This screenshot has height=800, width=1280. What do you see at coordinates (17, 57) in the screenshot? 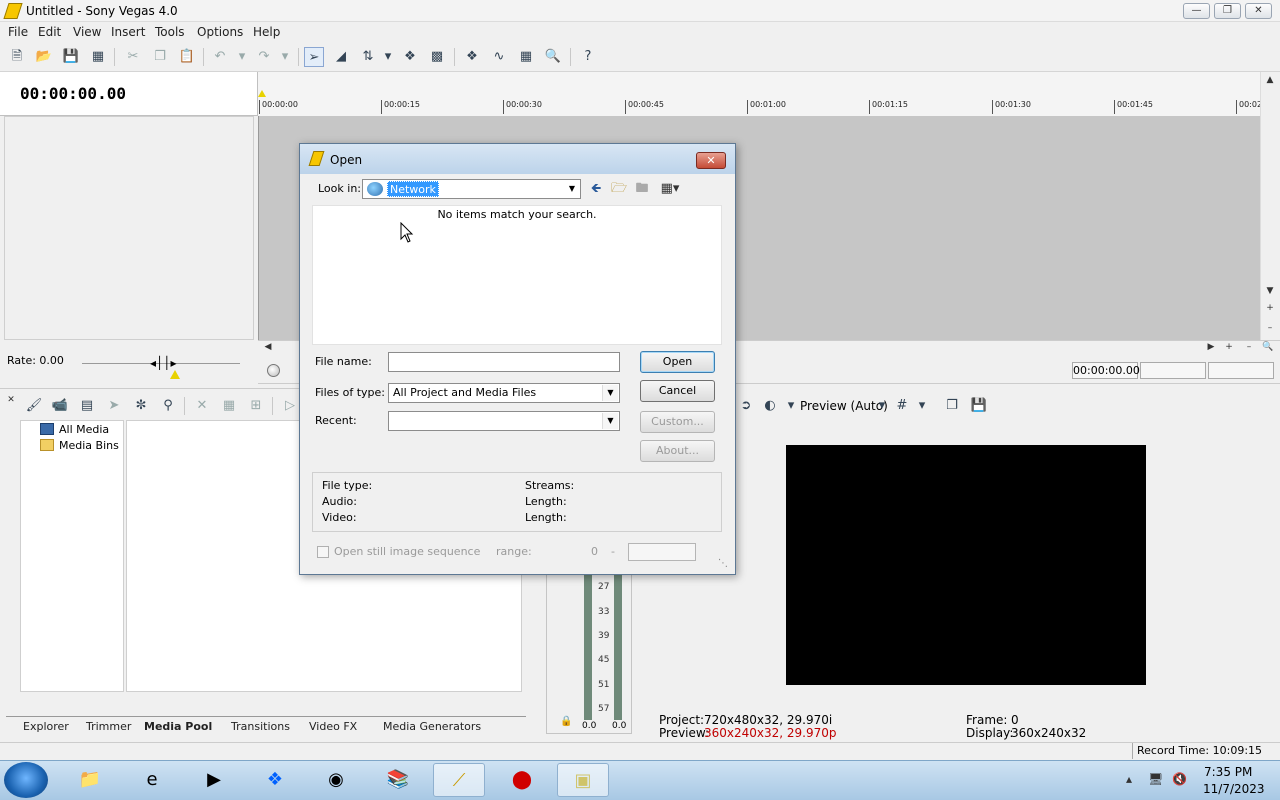
I see `new-file-icon: 🗎` at bounding box center [17, 57].